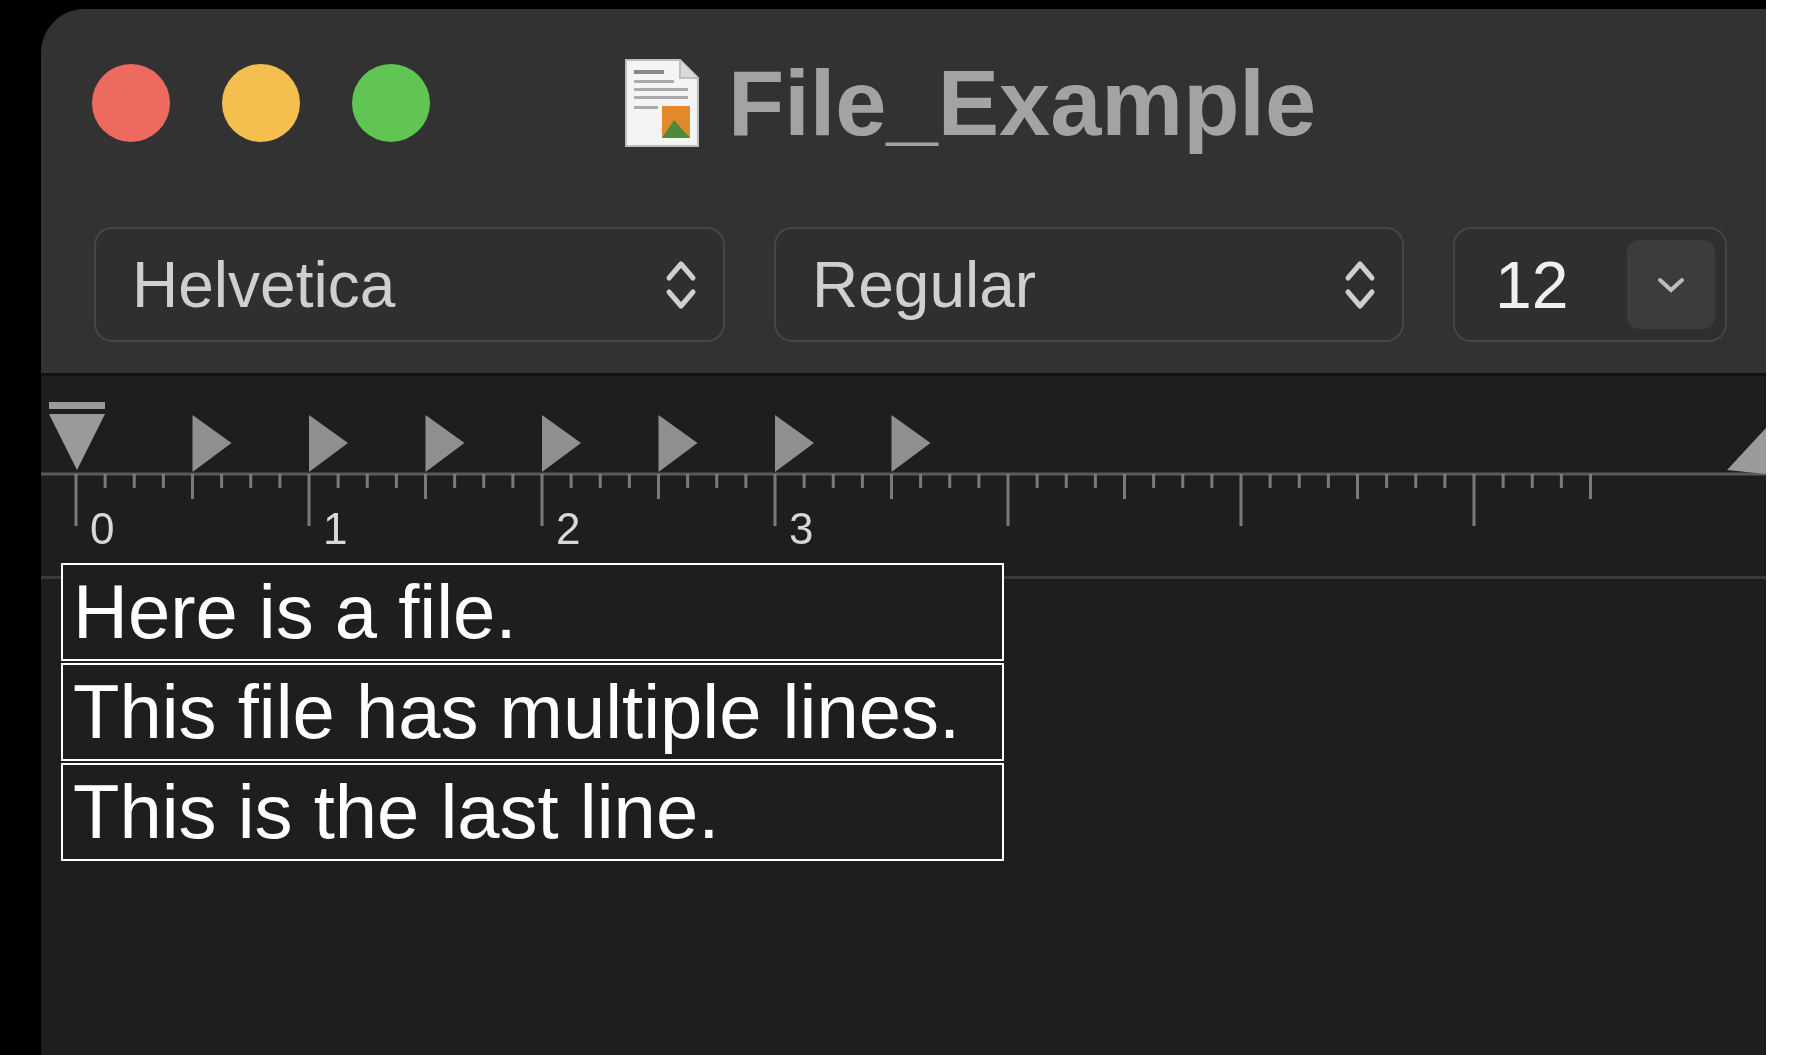 This screenshot has width=1798, height=1055. What do you see at coordinates (409, 284) in the screenshot?
I see `font-dropdown: Helvetica` at bounding box center [409, 284].